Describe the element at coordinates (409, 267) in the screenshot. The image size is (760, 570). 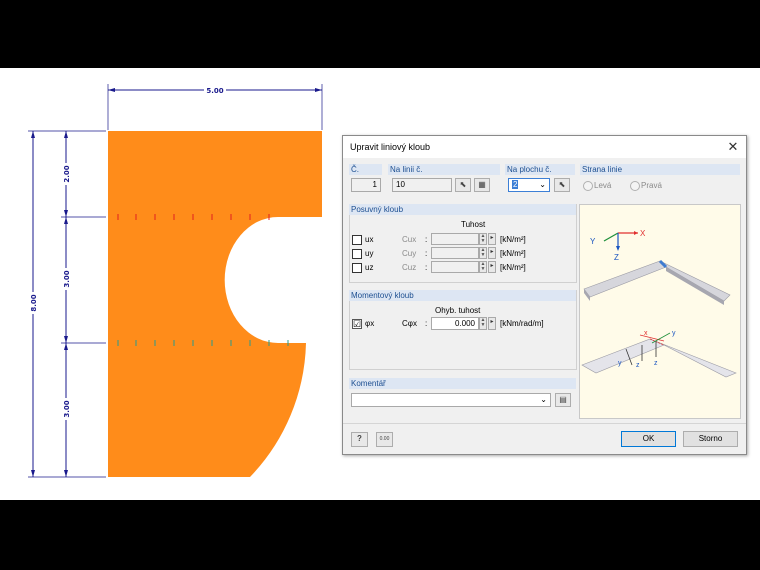
I see `cuz-label: Cuz` at that location.